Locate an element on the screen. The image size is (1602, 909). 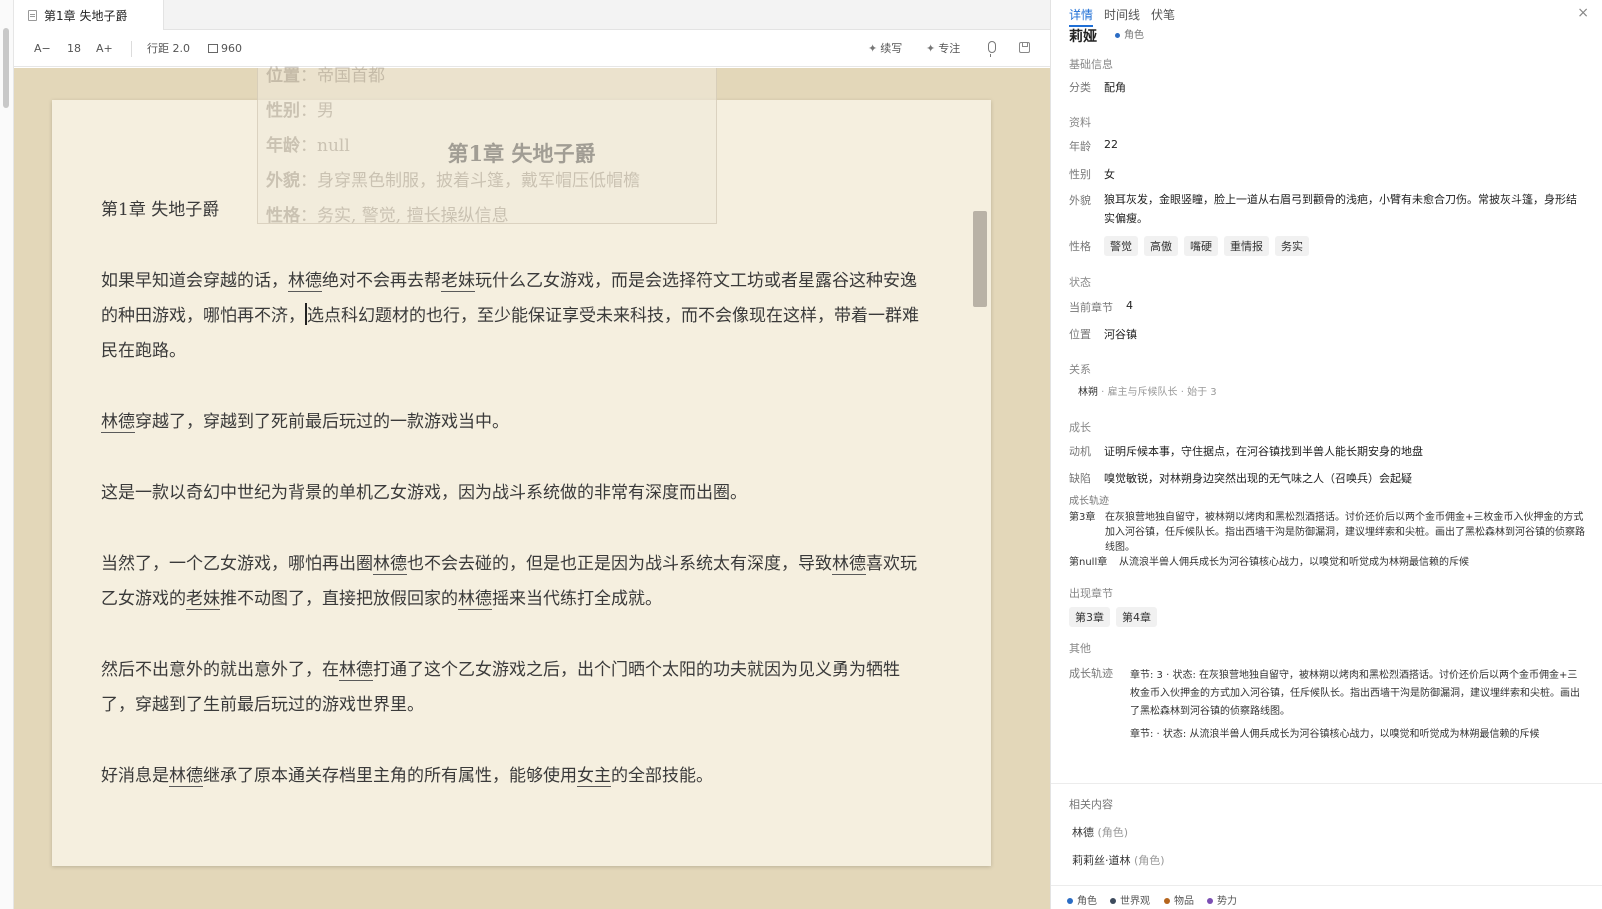
relation-item: 林朔 · 雇主与斥候队长 · 始于 3 is located at coordinates (1147, 392).